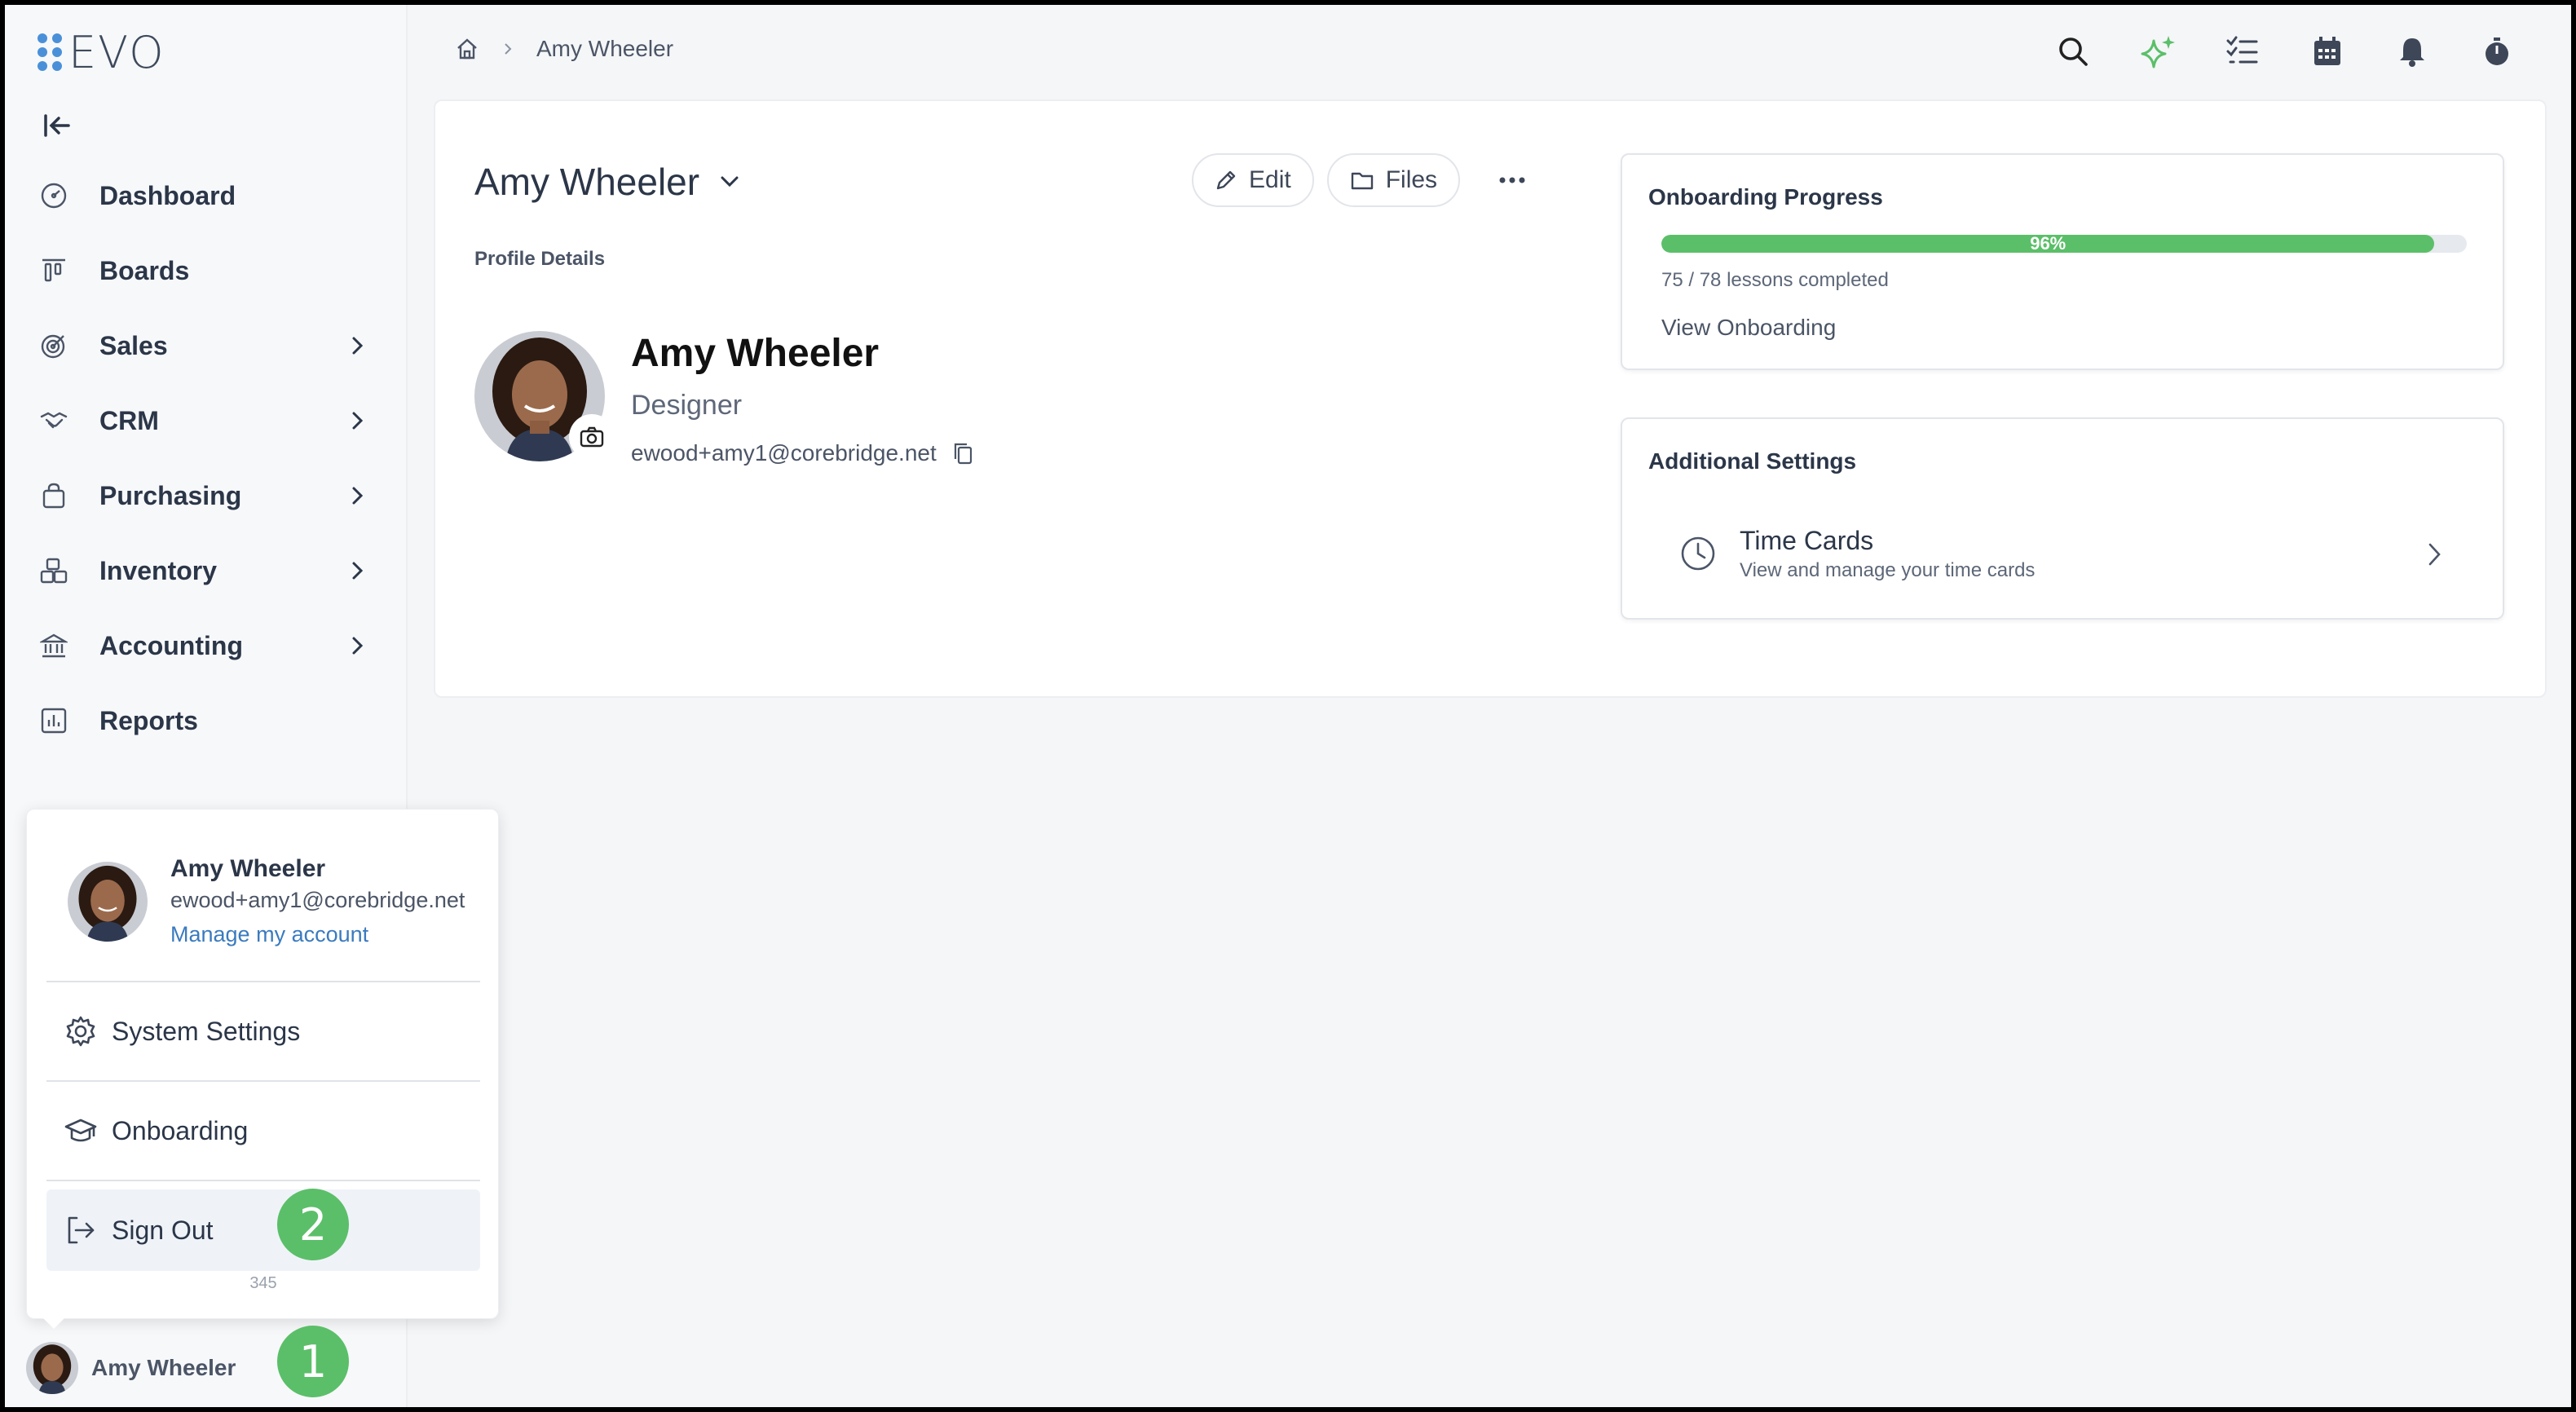  What do you see at coordinates (148, 720) in the screenshot?
I see `sidebar-item-label: Reports` at bounding box center [148, 720].